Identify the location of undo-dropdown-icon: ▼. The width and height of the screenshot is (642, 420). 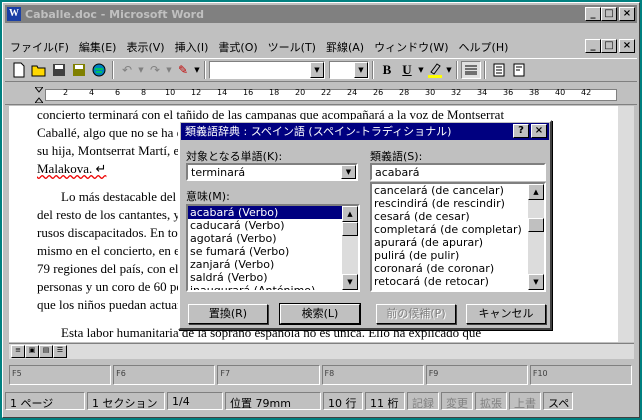
(141, 70).